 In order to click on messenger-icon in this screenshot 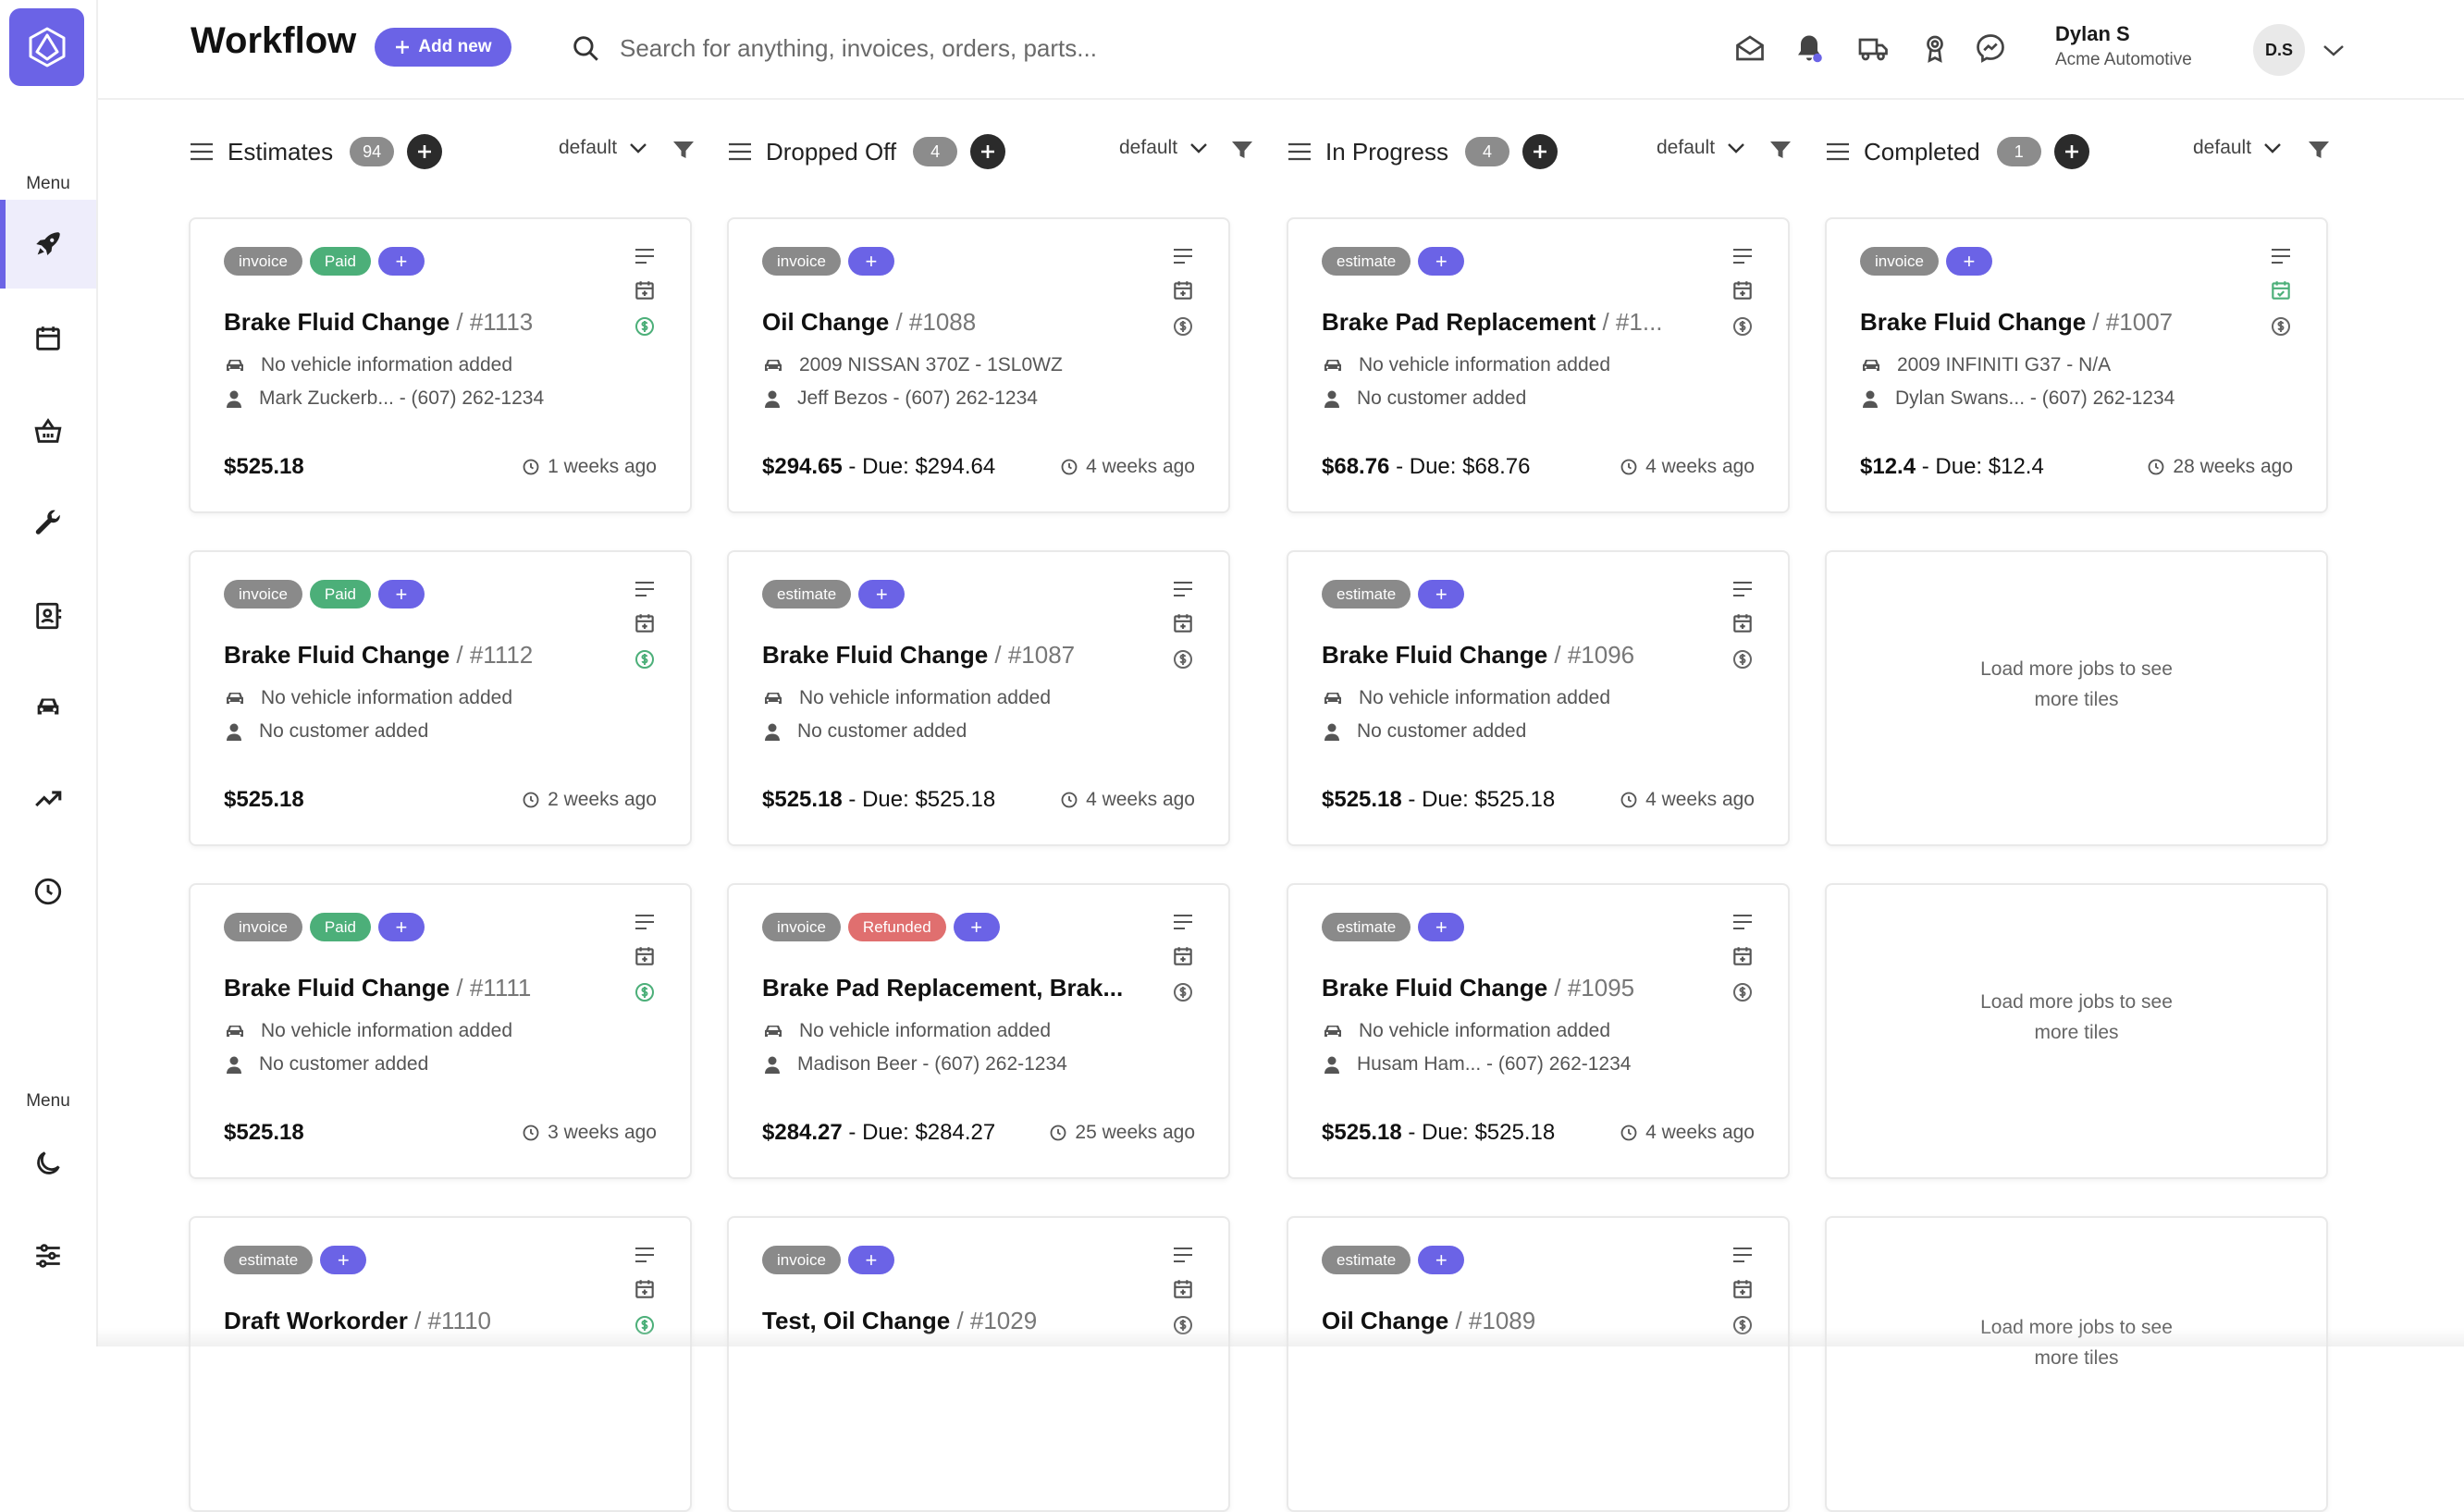, I will do `click(1991, 48)`.